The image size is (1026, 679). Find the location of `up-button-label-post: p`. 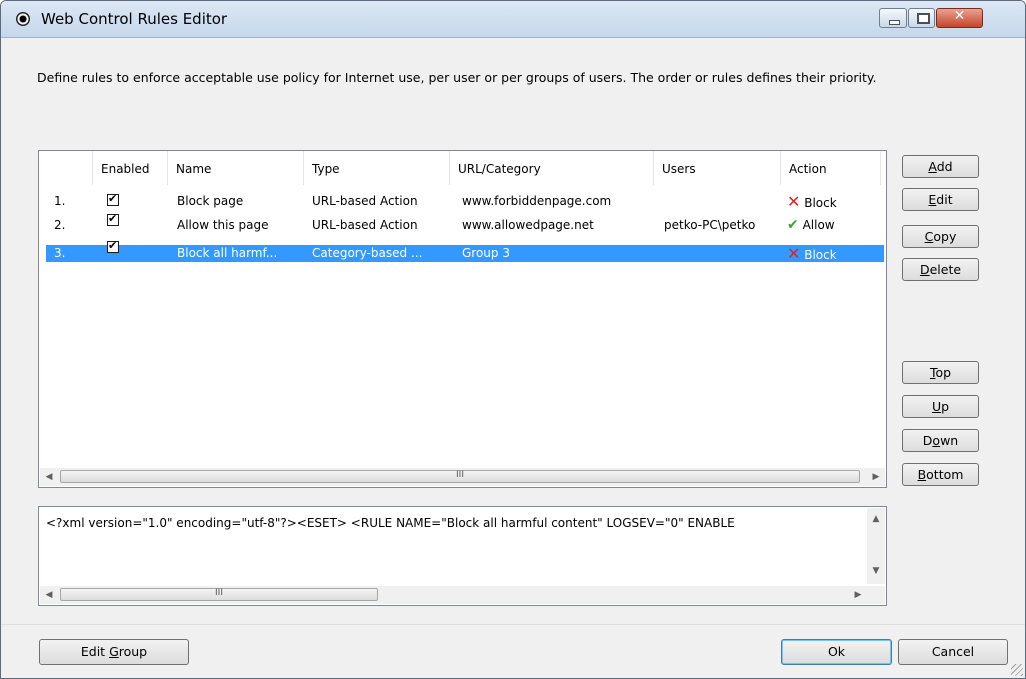

up-button-label-post: p is located at coordinates (945, 406).